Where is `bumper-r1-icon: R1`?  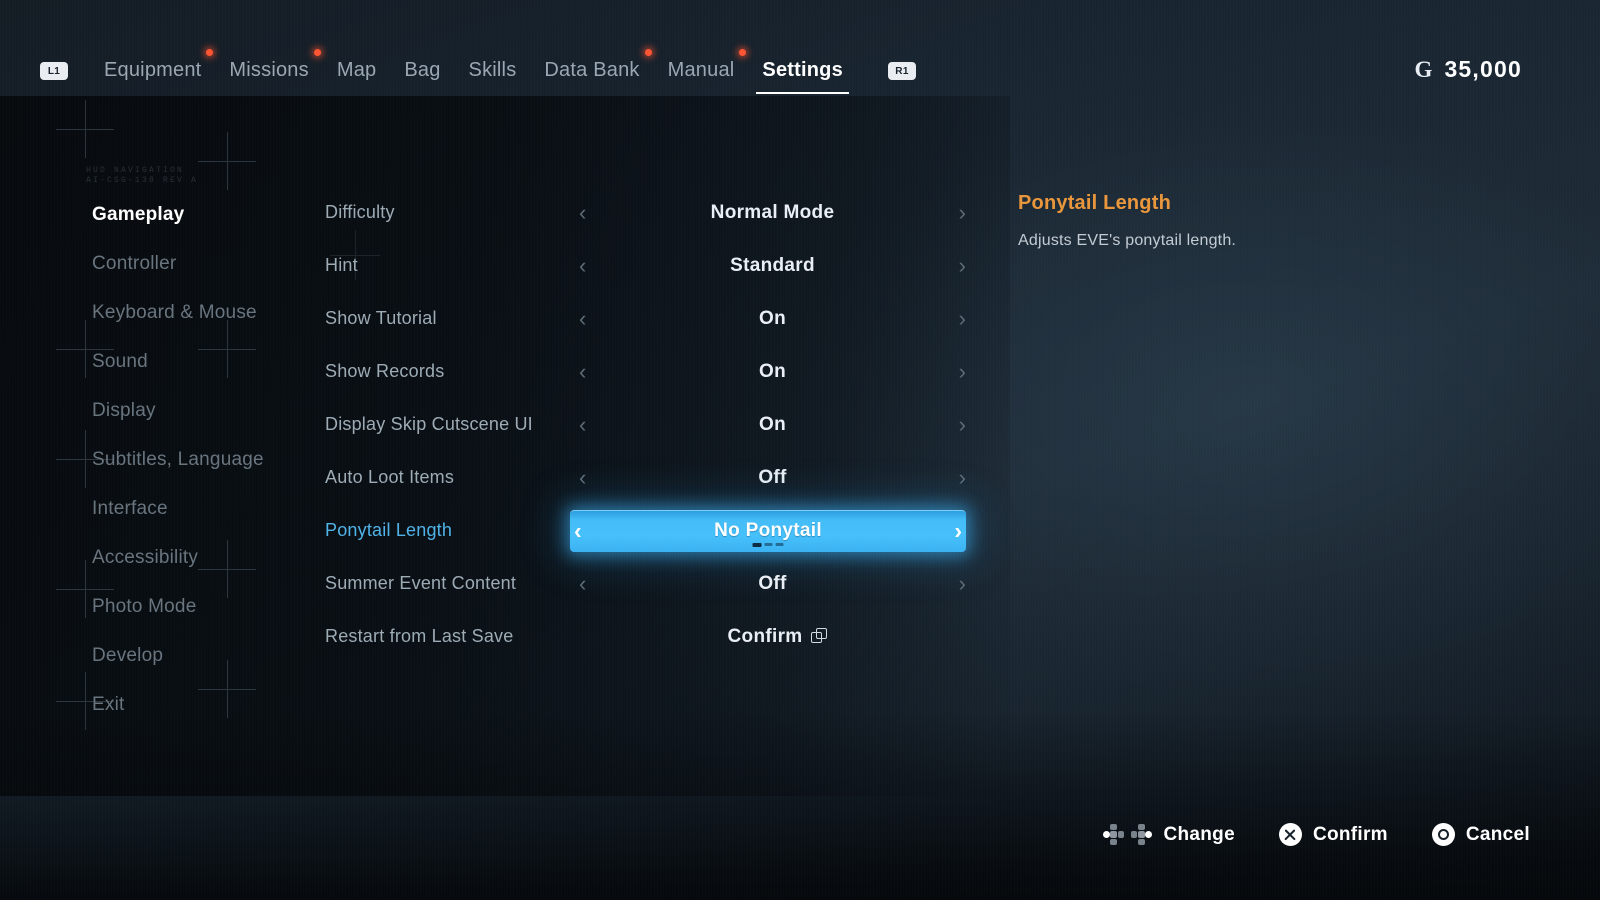 bumper-r1-icon: R1 is located at coordinates (902, 71).